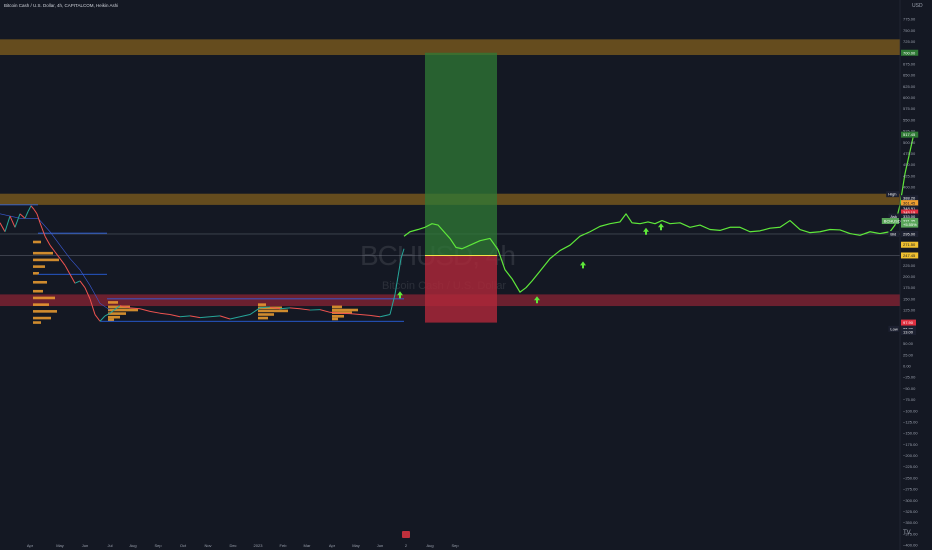  I want to click on long-position, so click(461, 187).